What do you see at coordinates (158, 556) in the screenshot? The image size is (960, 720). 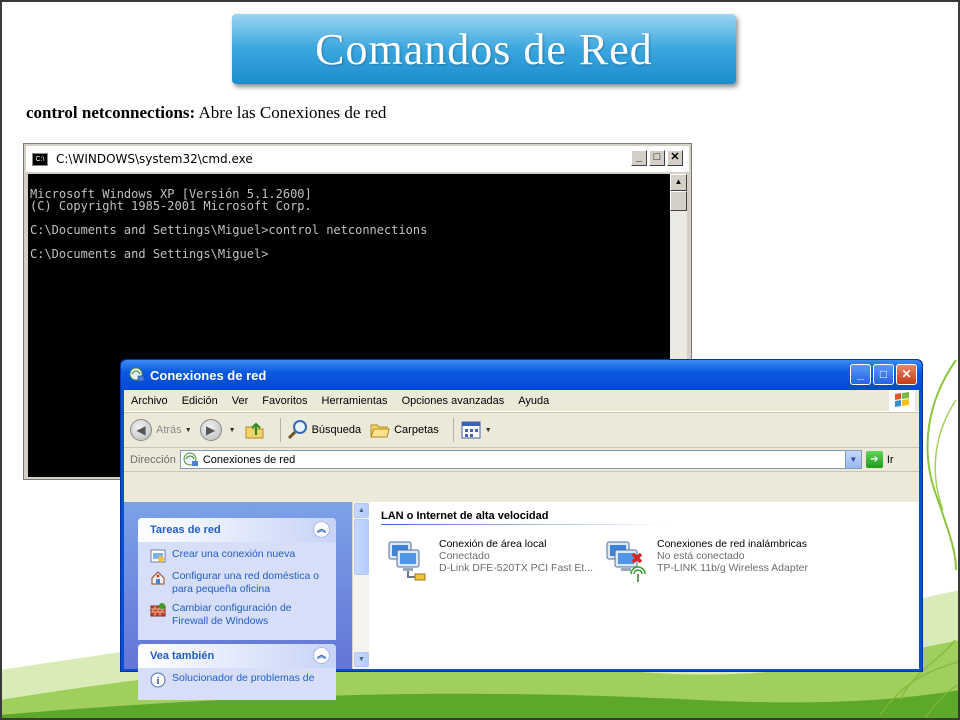 I see `new-connection-icon` at bounding box center [158, 556].